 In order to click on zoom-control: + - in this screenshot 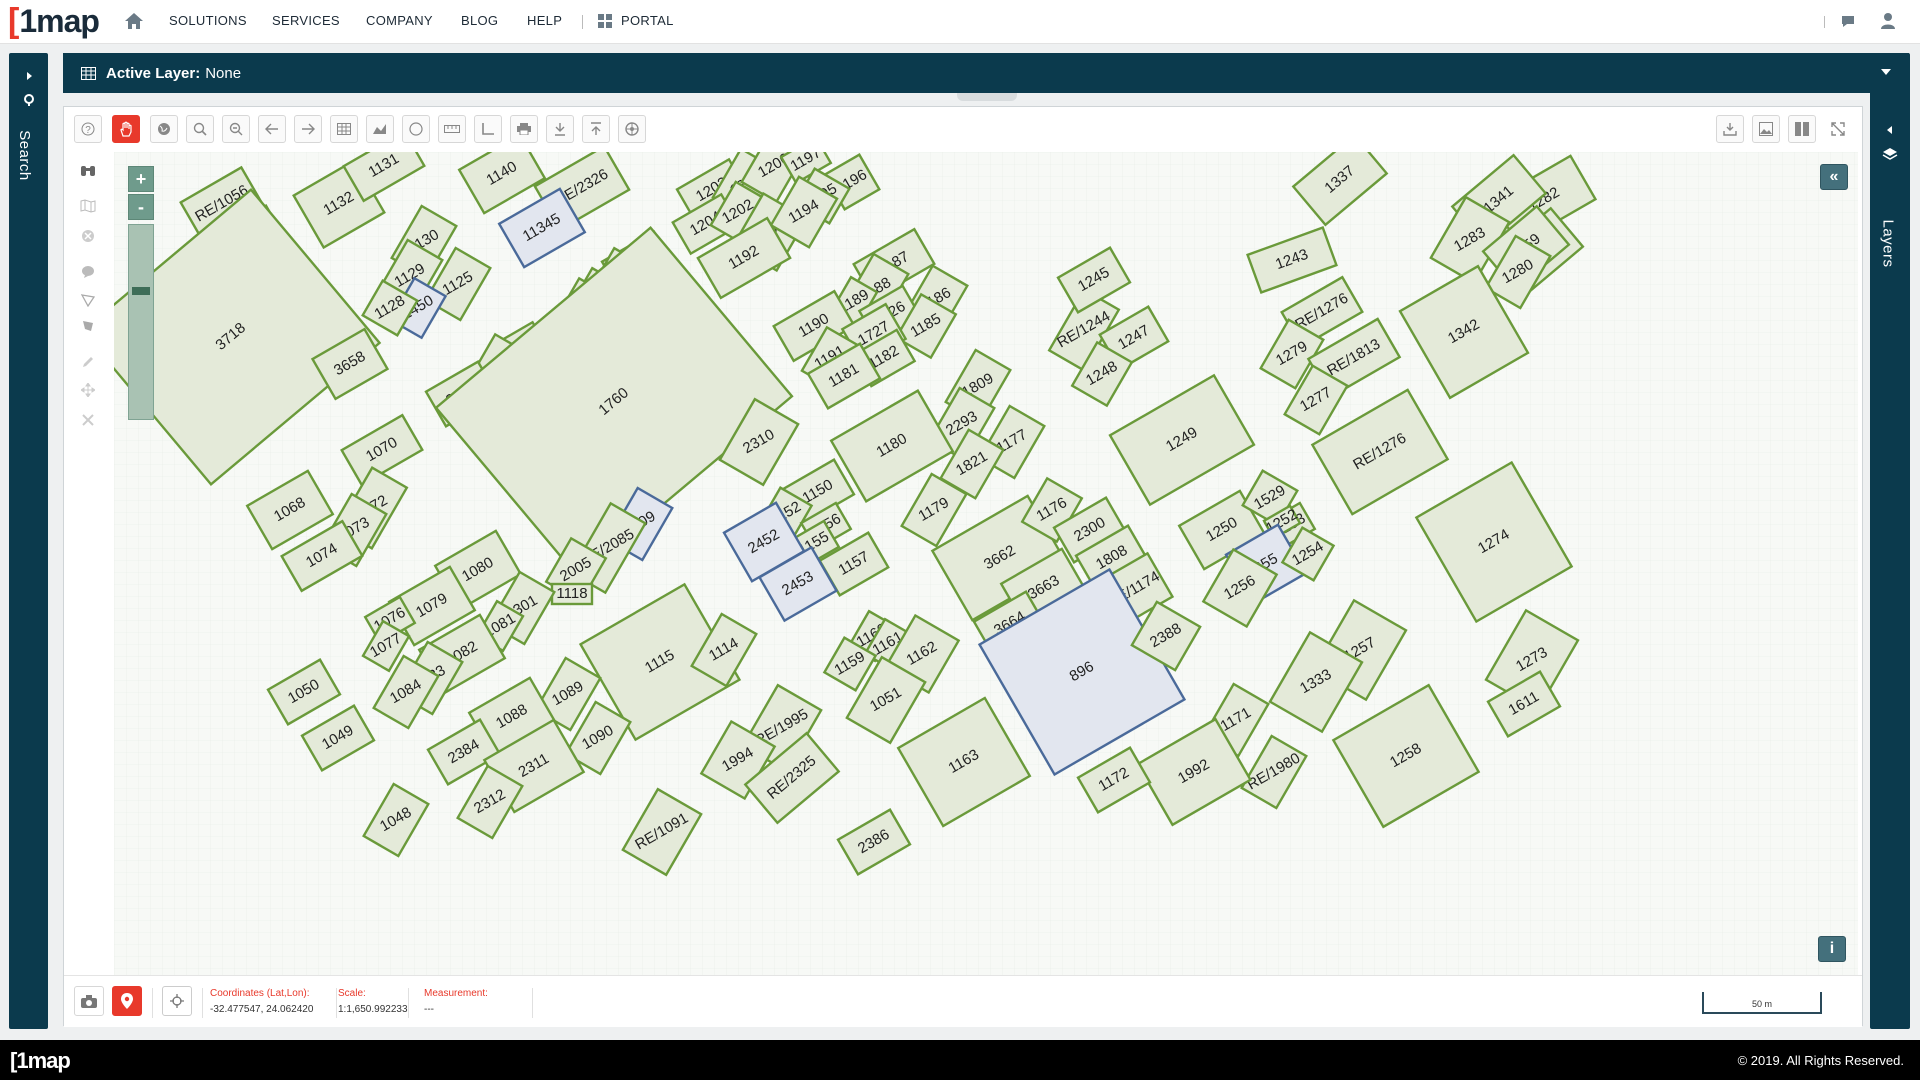, I will do `click(141, 293)`.